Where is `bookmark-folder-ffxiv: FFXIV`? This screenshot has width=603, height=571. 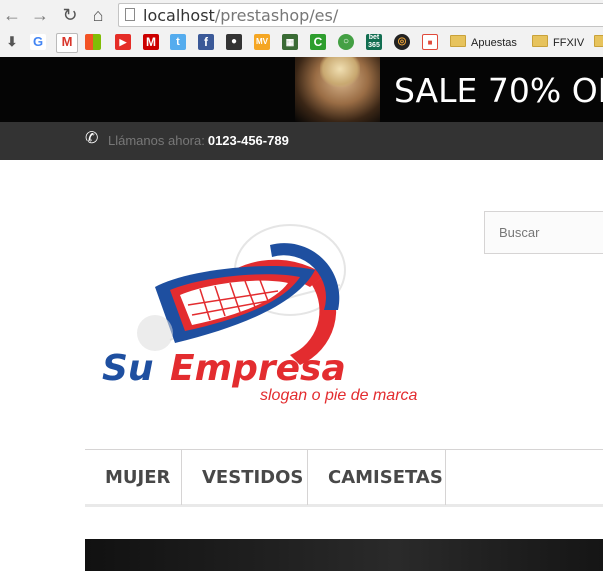 bookmark-folder-ffxiv: FFXIV is located at coordinates (558, 42).